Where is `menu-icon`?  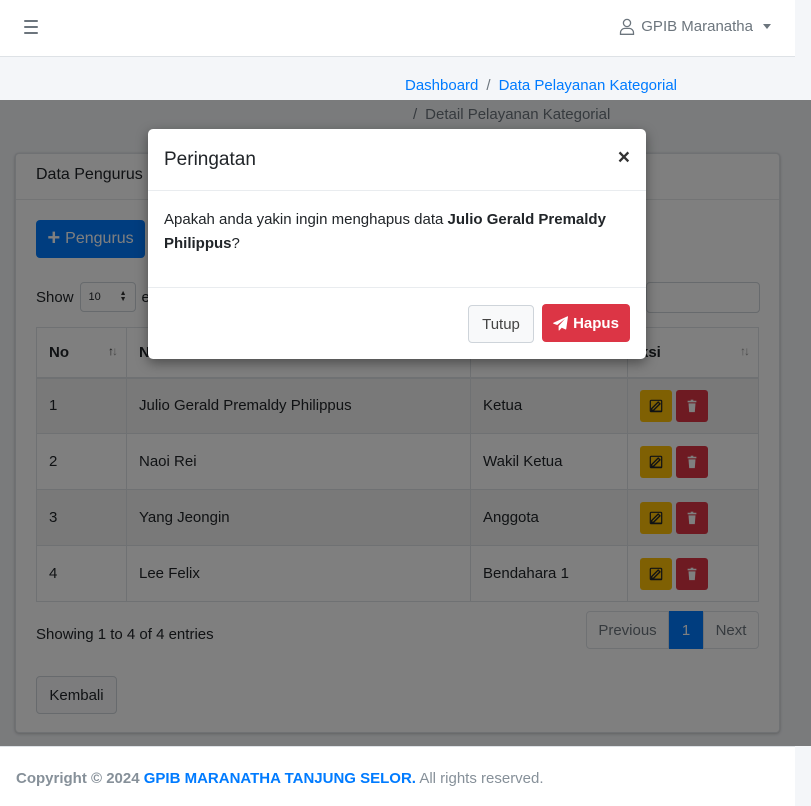 menu-icon is located at coordinates (31, 27).